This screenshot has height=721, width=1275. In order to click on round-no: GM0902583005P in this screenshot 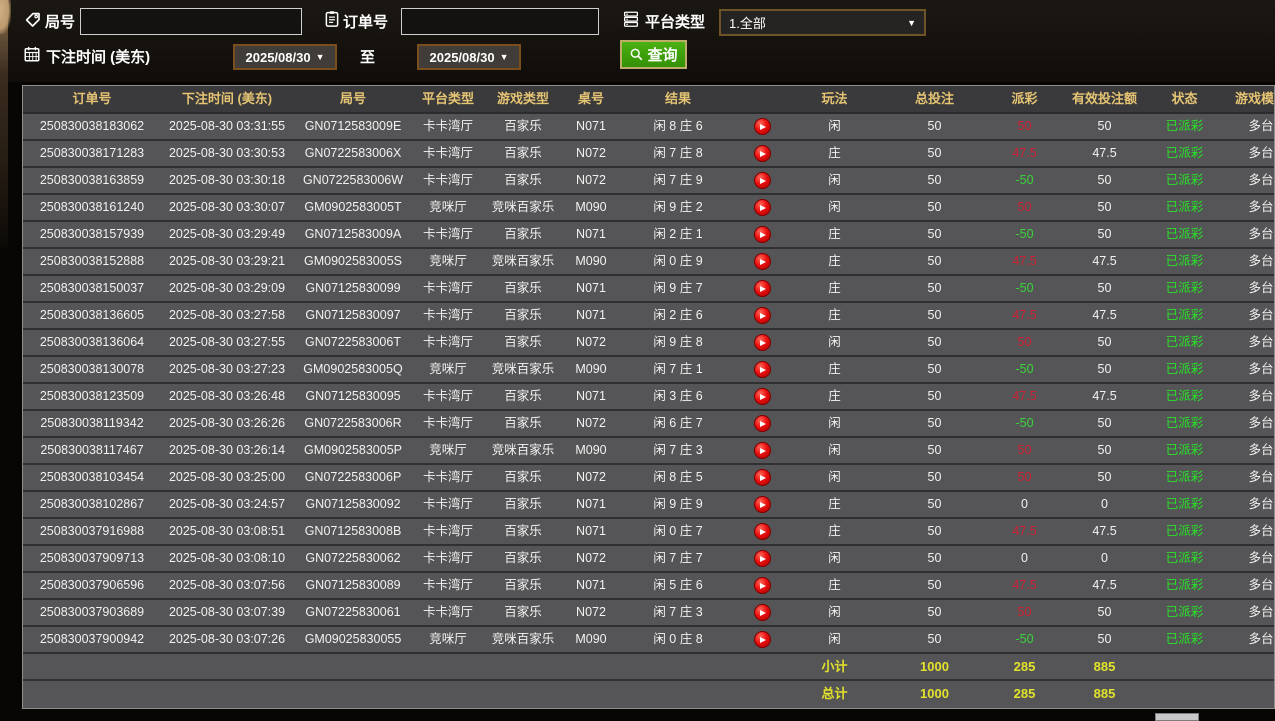, I will do `click(353, 450)`.